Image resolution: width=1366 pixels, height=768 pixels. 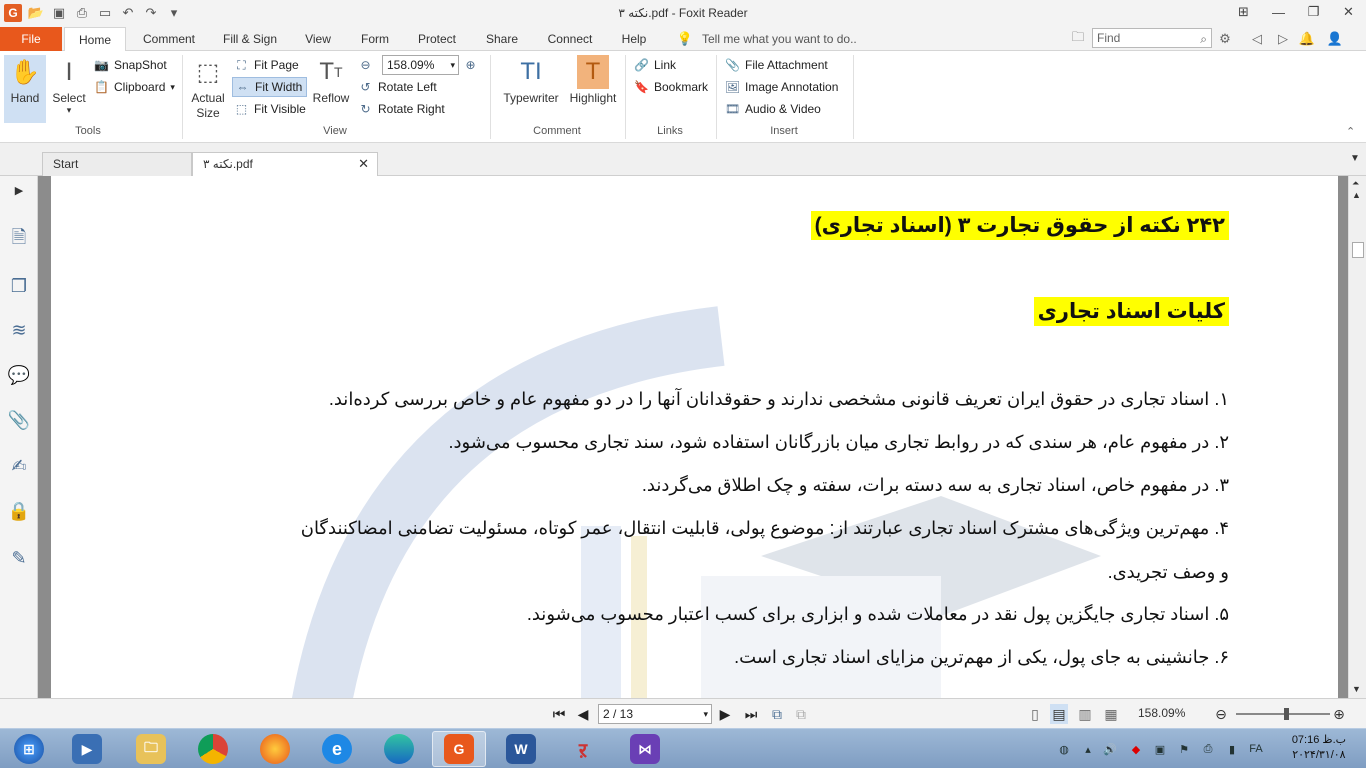 What do you see at coordinates (208, 88) in the screenshot?
I see `actual-size-button: ⬚ Actual Size` at bounding box center [208, 88].